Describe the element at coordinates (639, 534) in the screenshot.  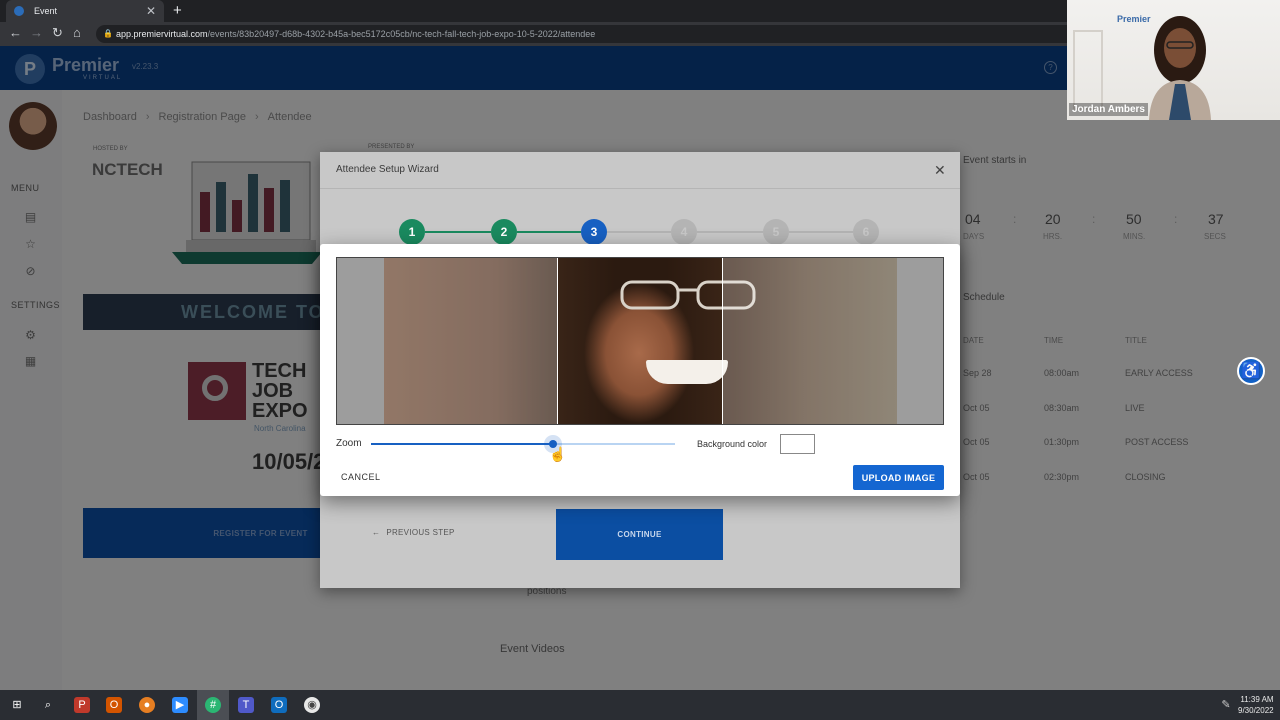
I see `continue-button: CONTINUE` at that location.